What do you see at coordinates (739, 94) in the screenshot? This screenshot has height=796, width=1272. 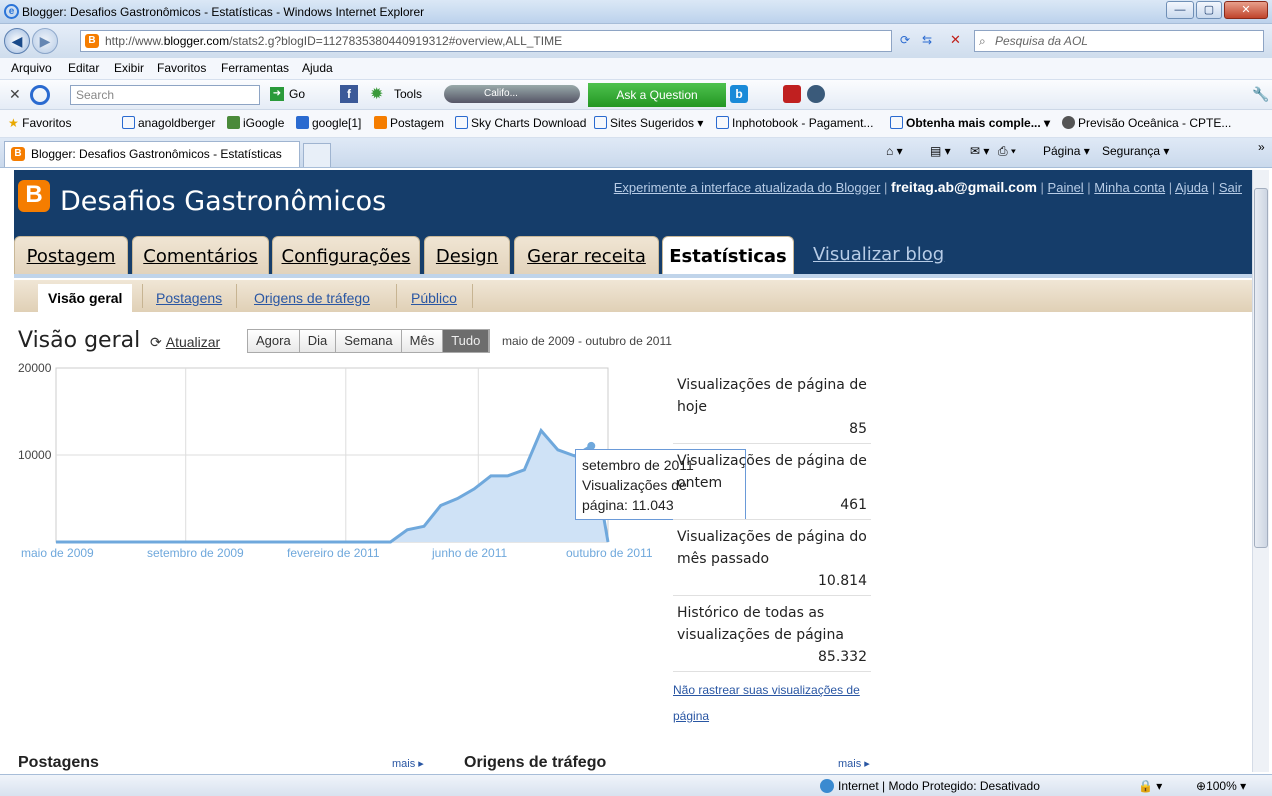 I see `b-icon: b` at bounding box center [739, 94].